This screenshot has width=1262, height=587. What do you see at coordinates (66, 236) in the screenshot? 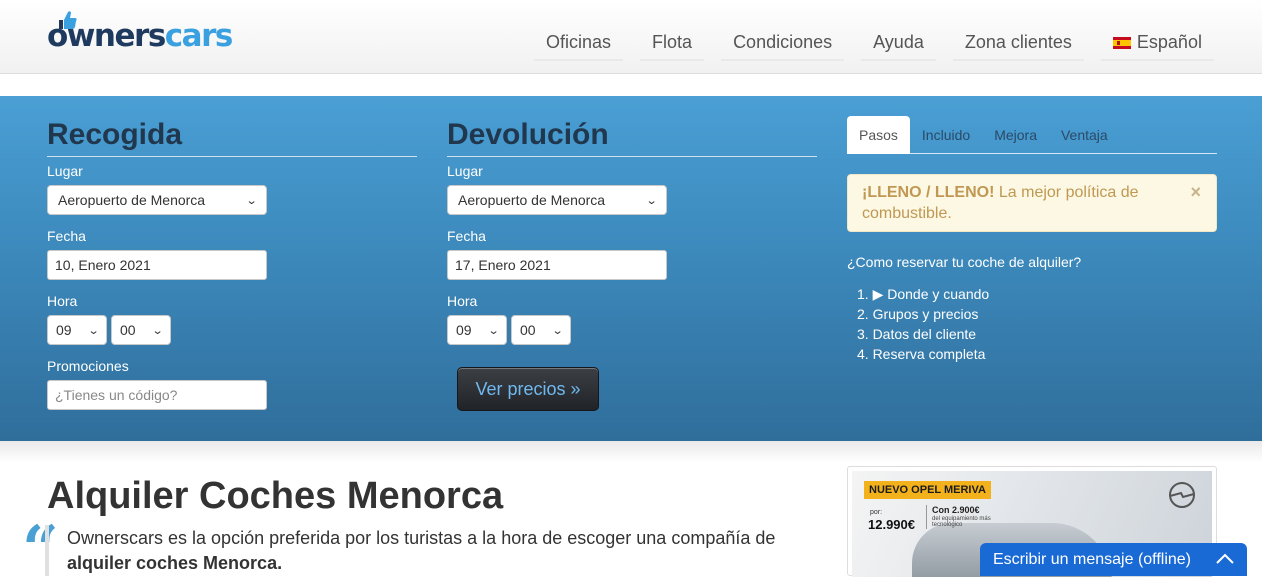
I see `pickup-date-label: Fecha` at bounding box center [66, 236].